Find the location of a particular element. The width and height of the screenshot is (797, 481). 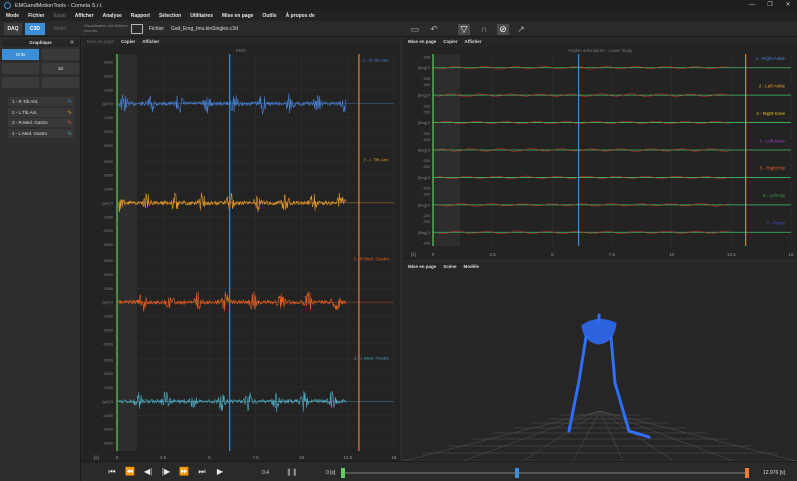

cursor-handle is located at coordinates (516, 473).